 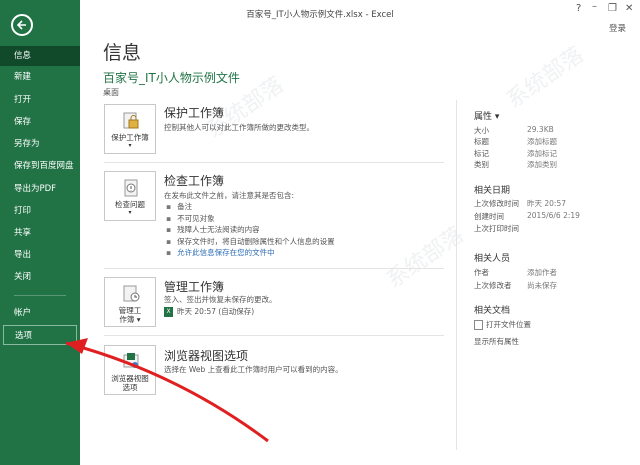 What do you see at coordinates (77, 346) in the screenshot?
I see `annotation-arrow-head` at bounding box center [77, 346].